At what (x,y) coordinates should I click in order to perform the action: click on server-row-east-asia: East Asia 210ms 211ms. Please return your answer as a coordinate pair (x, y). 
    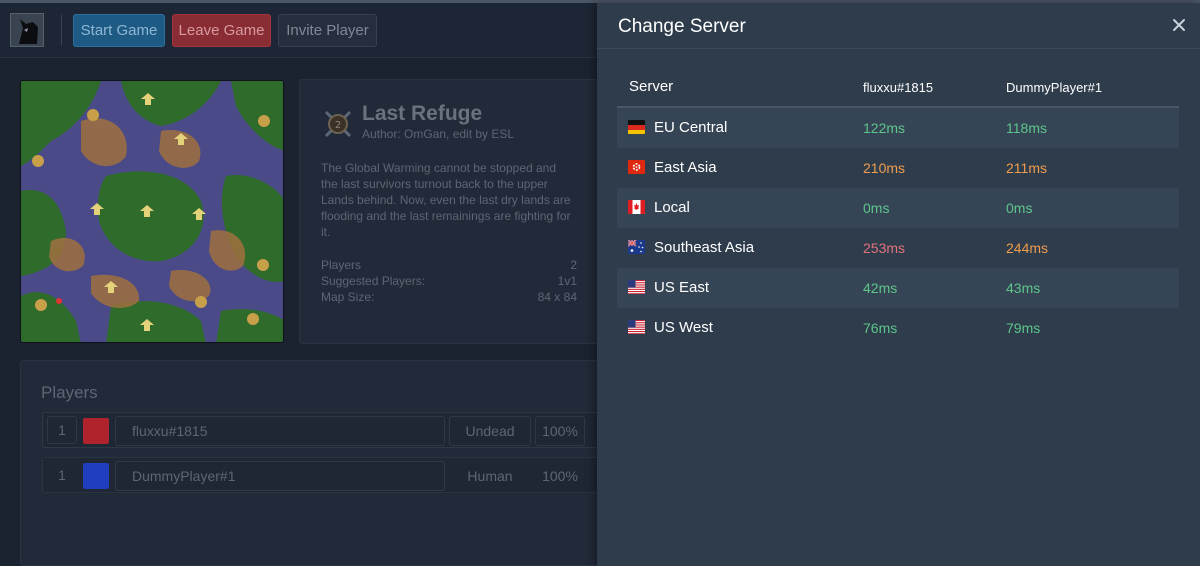
    Looking at the image, I should click on (898, 168).